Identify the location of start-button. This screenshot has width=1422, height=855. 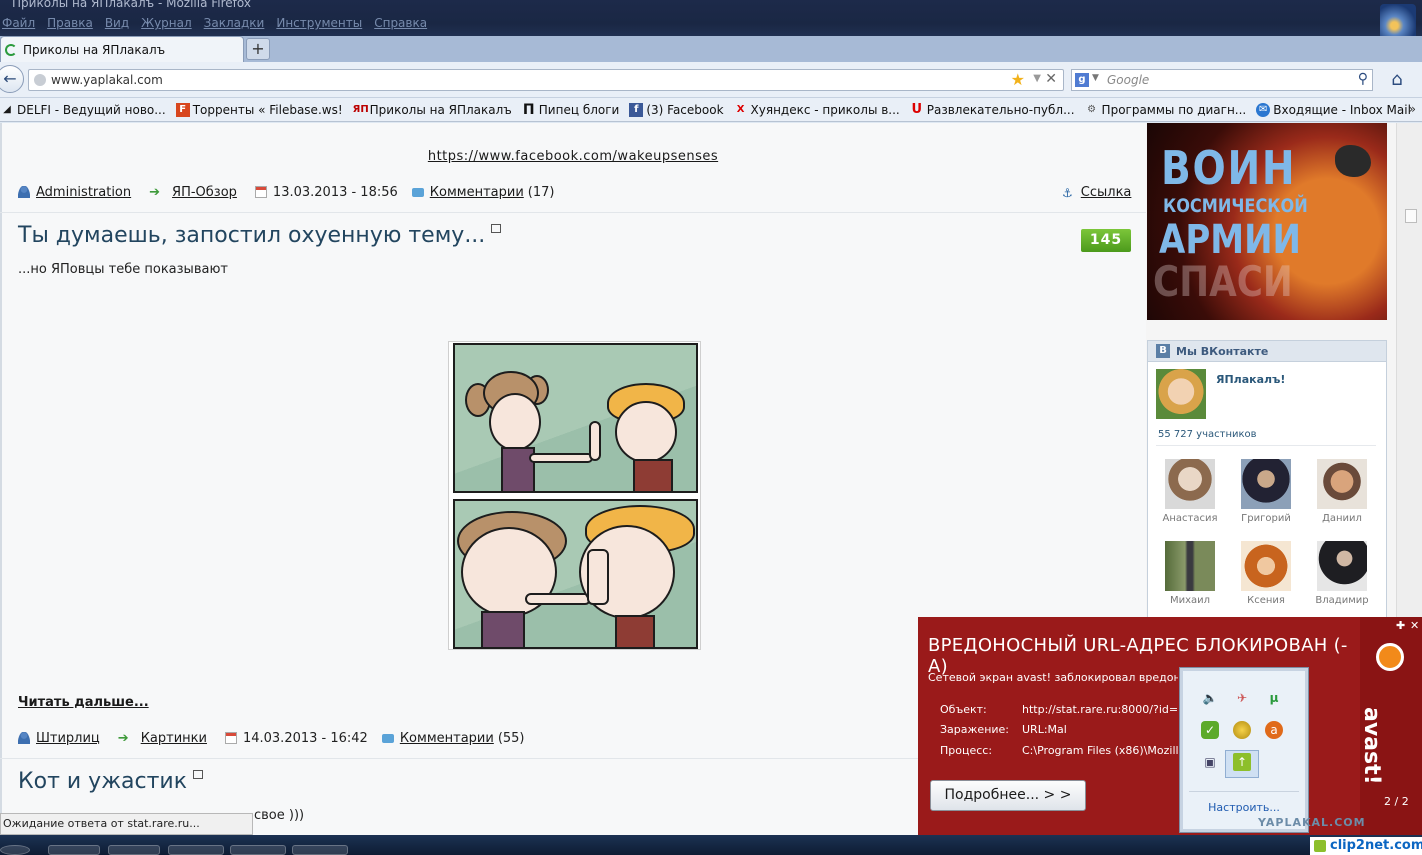
(15, 850).